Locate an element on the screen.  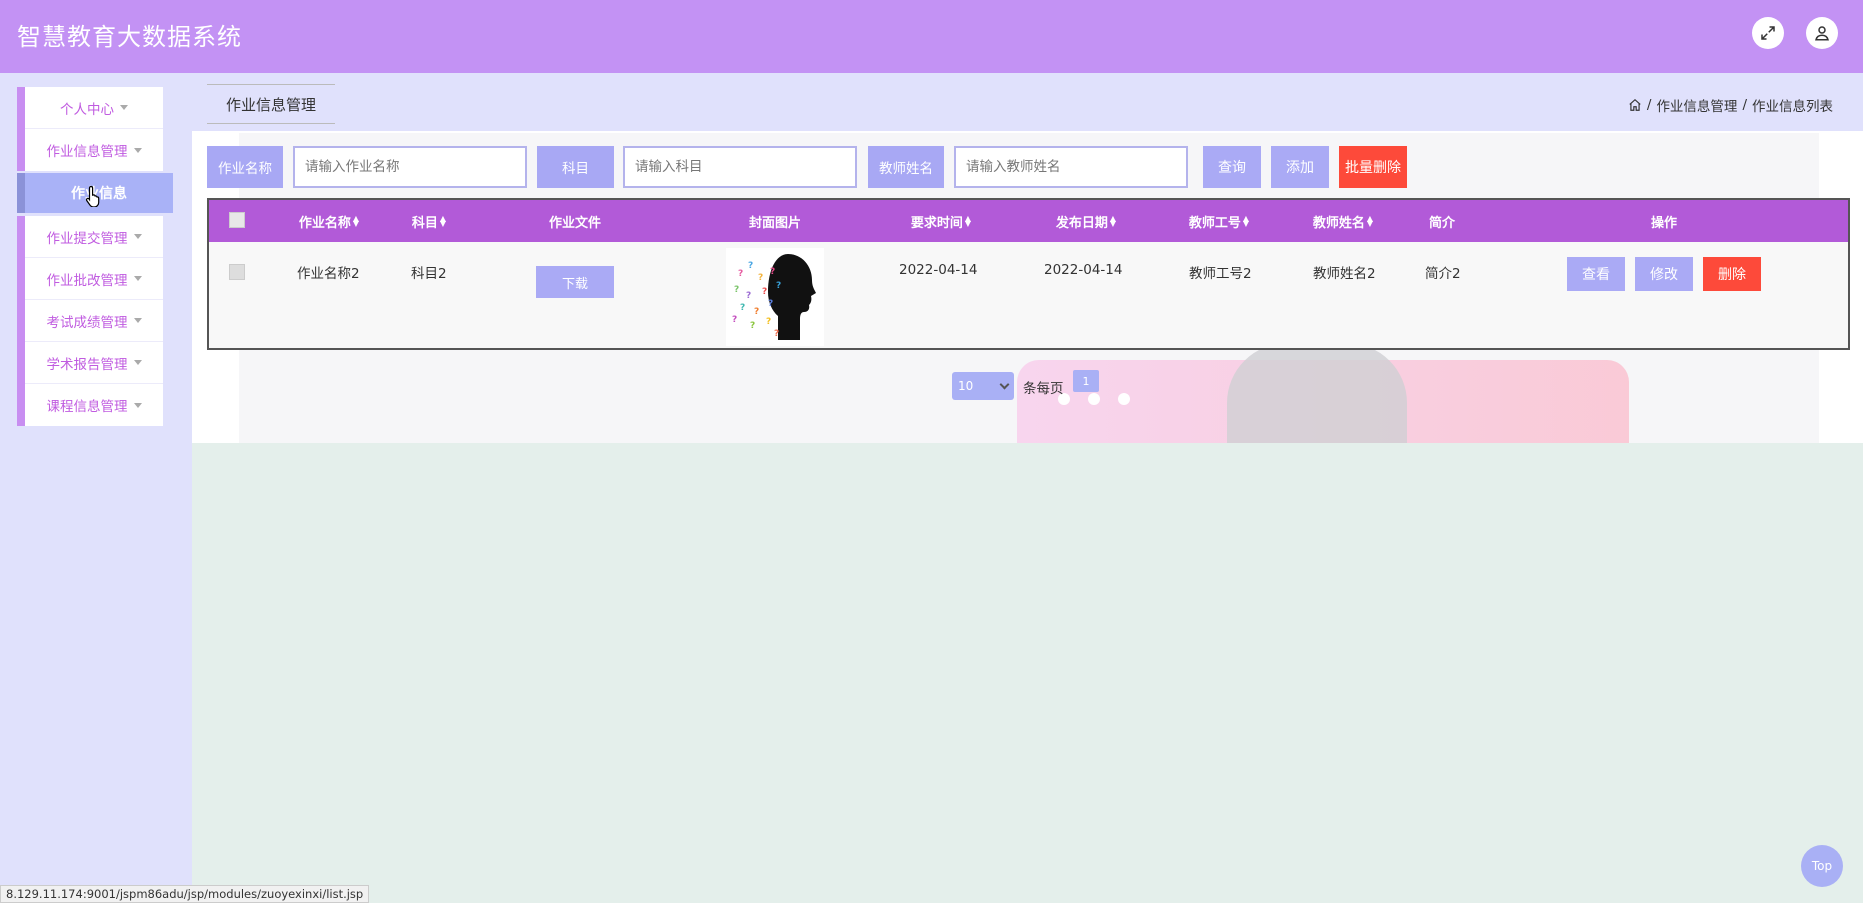
sidebar-item-homework-info-management: 作业信息管理 is located at coordinates (94, 150).